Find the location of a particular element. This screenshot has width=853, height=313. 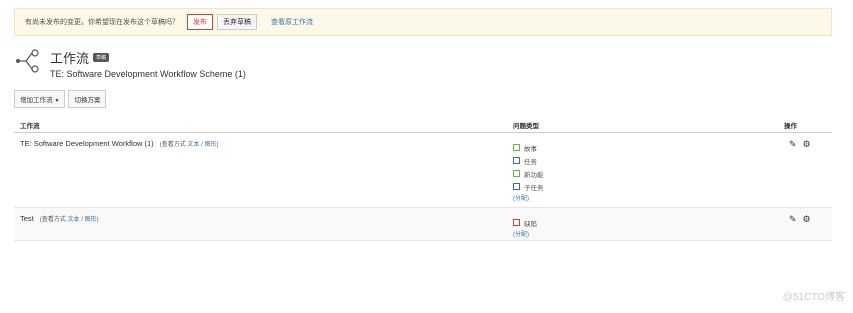

issue-type-item: 子任务 is located at coordinates (528, 186).